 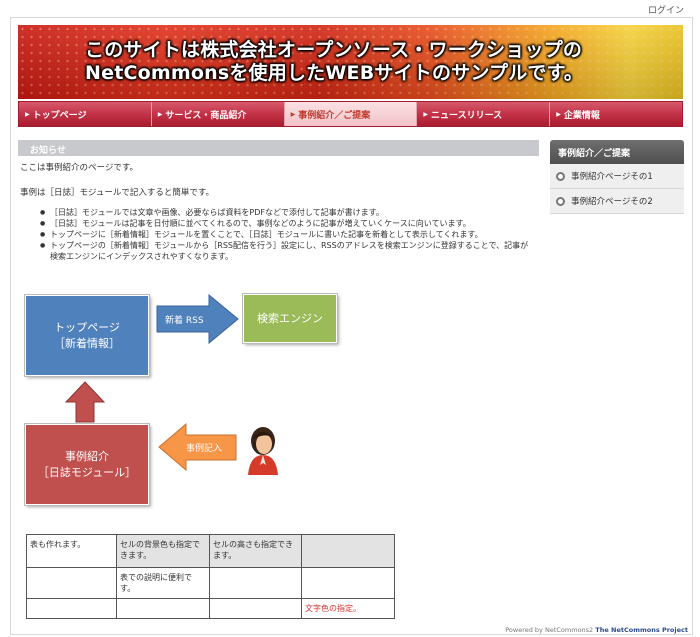 I want to click on sidebar-item-case-2: 事例紹介ページその2, so click(x=617, y=201).